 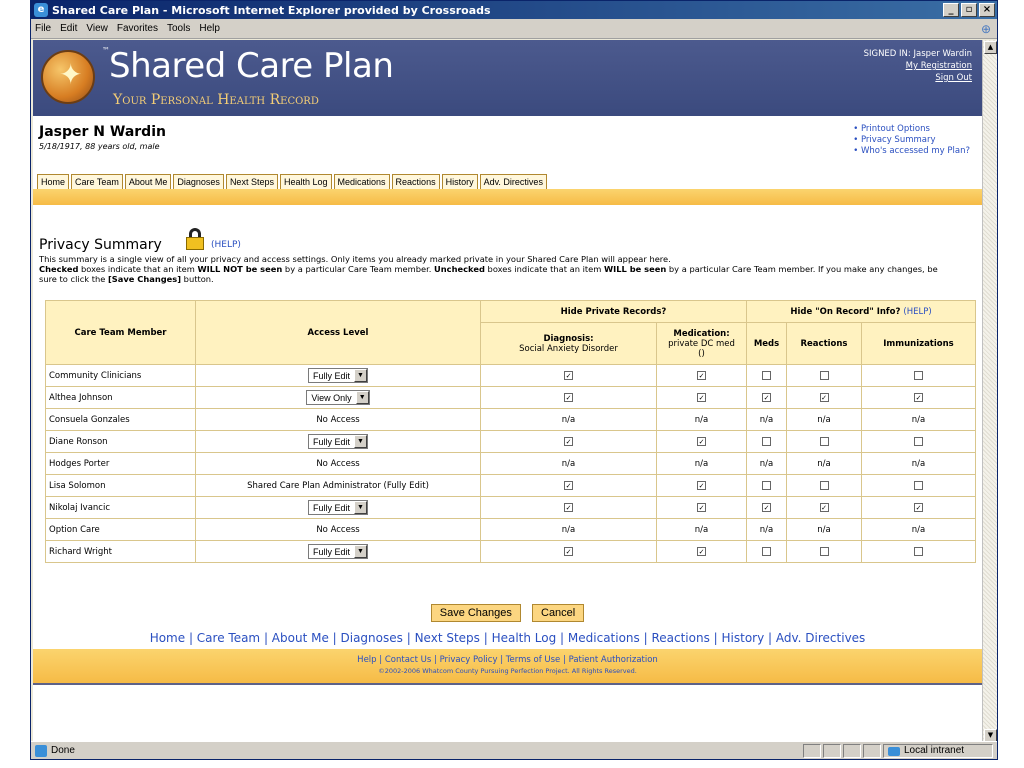 What do you see at coordinates (469, 660) in the screenshot?
I see `footer-link-privacy-policy: Privacy Policy` at bounding box center [469, 660].